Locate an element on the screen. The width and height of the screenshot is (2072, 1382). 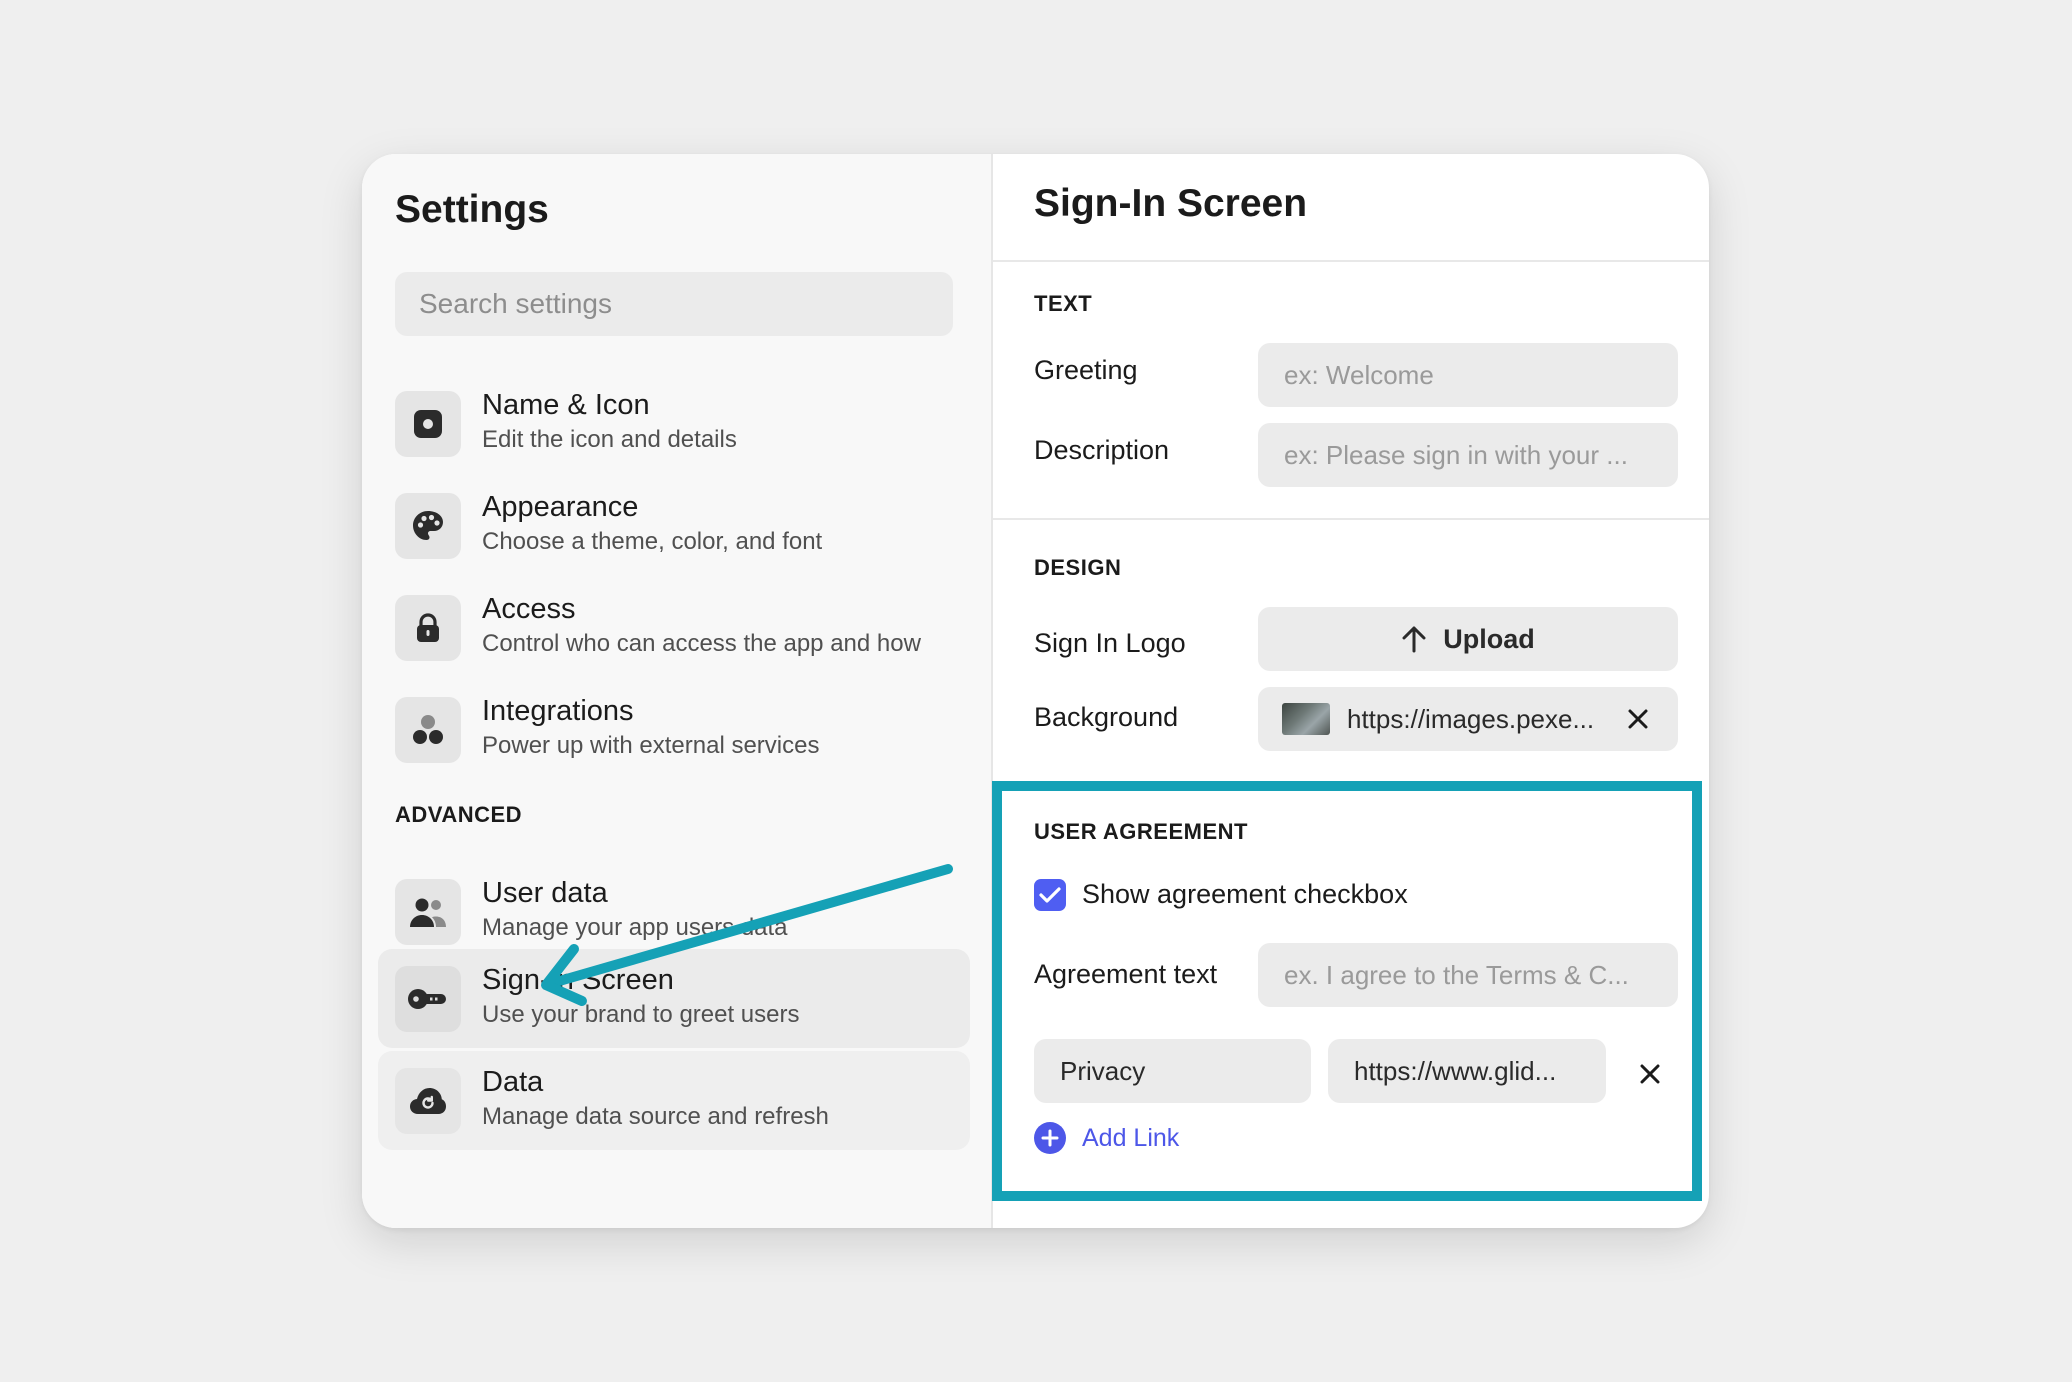
sidebar-item-data: Data Manage data source and refresh is located at coordinates (674, 1100).